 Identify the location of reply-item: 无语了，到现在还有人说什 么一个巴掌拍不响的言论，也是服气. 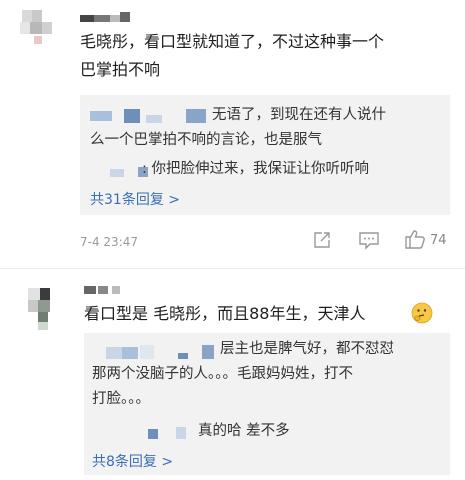
(265, 126).